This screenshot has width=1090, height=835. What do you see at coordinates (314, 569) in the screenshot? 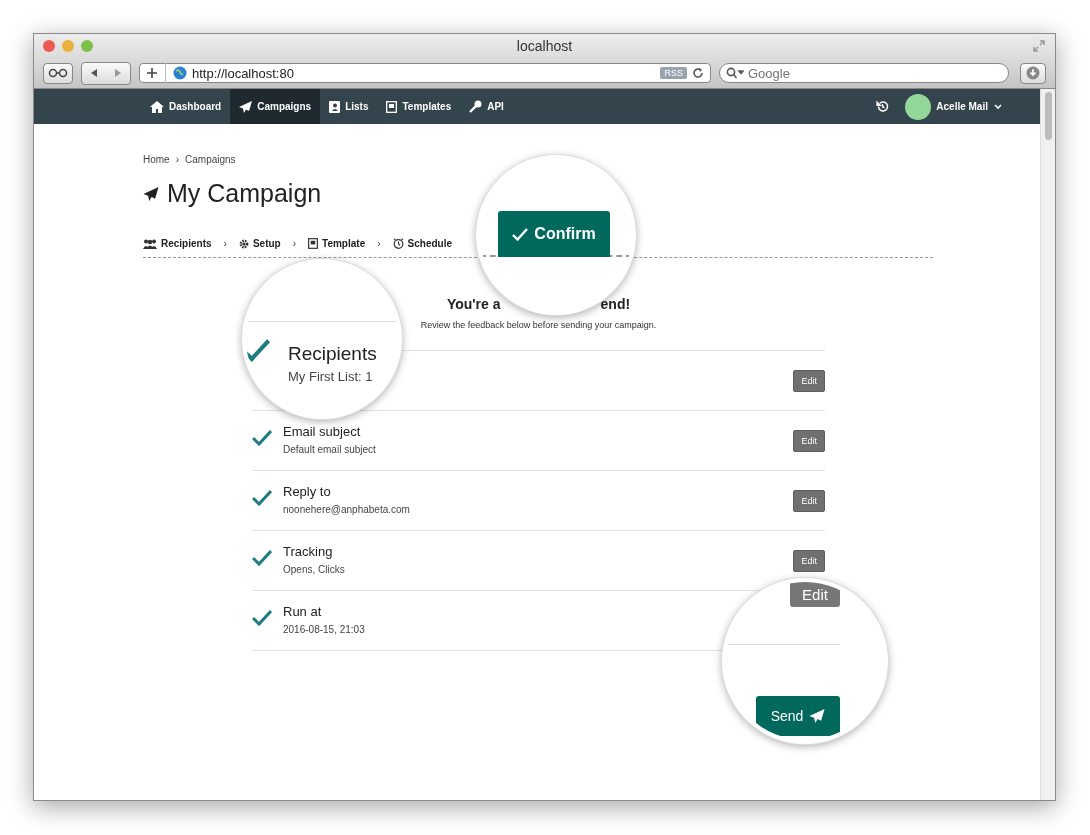
I see `review-item-detail: Opens, Clicks` at bounding box center [314, 569].